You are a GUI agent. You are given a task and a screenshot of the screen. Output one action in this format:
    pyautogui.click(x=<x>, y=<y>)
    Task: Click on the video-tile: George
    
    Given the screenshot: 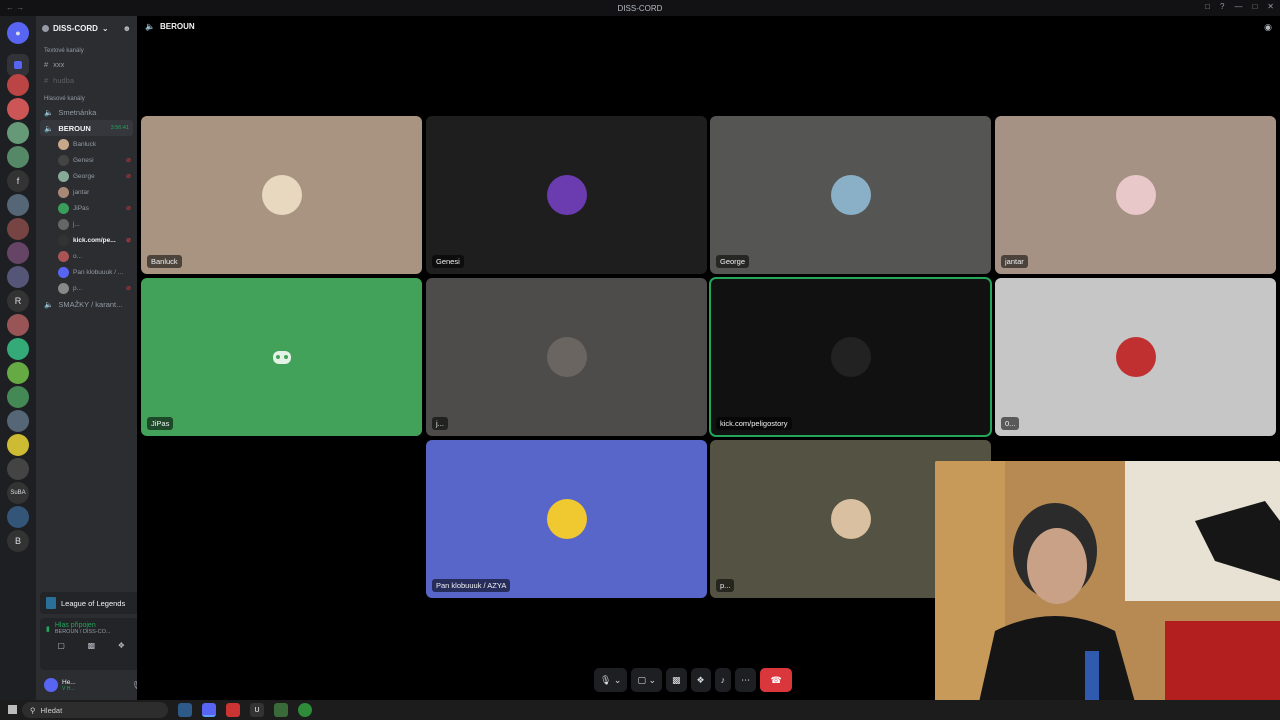 What is the action you would take?
    pyautogui.click(x=850, y=195)
    